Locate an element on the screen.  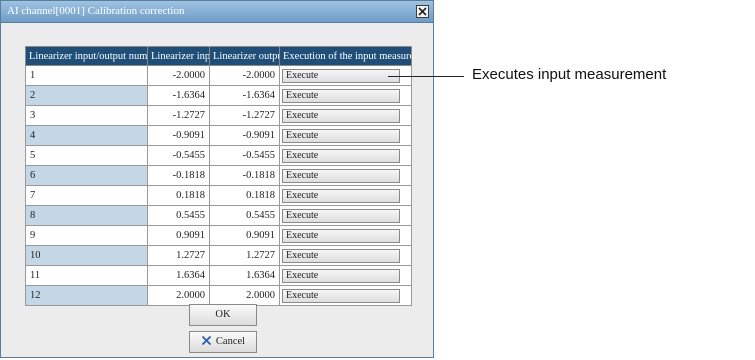
title-bar: AI channel[0001] Calibration correction is located at coordinates (217, 12).